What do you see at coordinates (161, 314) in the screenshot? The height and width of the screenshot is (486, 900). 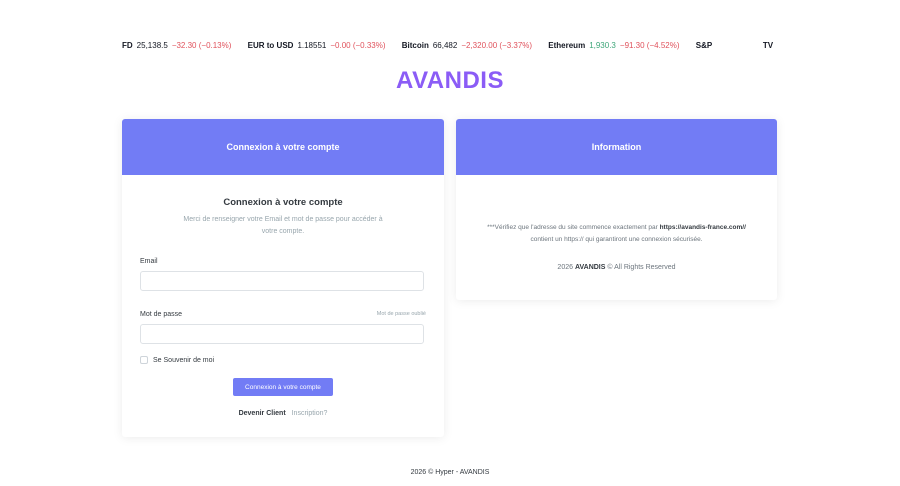 I see `password-label: Mot de passe` at bounding box center [161, 314].